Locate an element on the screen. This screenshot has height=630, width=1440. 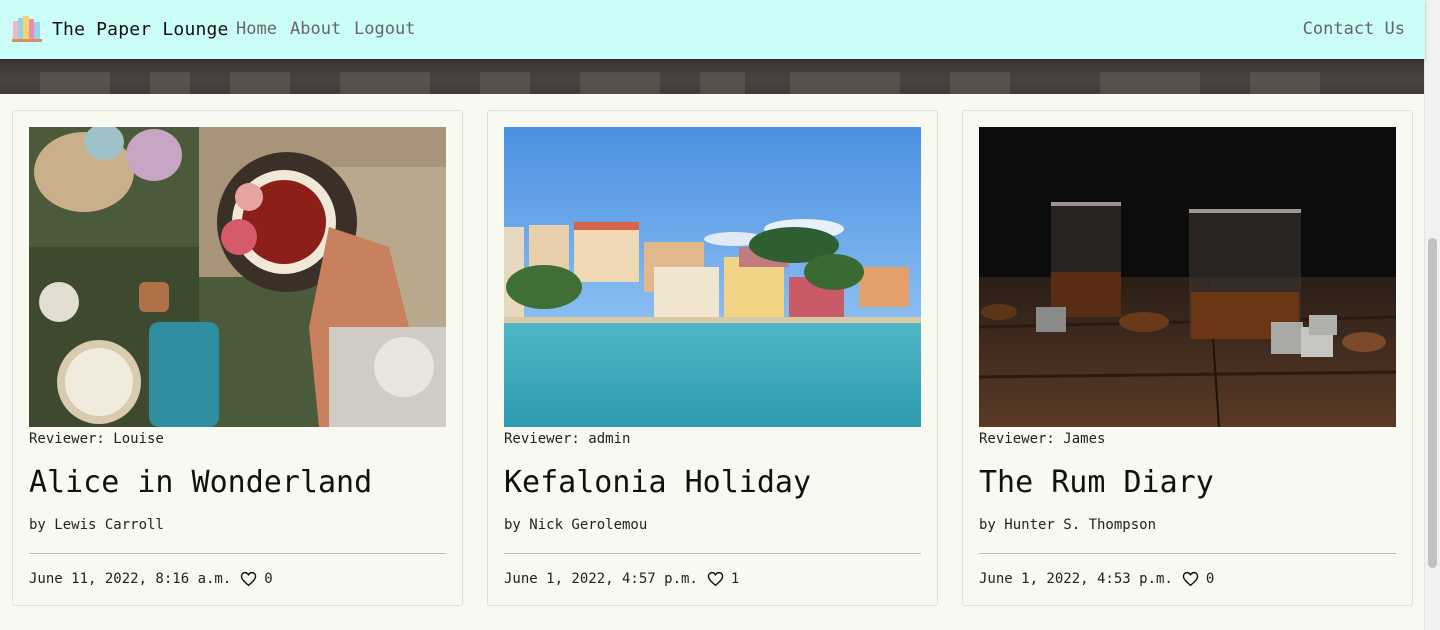
card-footer: June 1, 2022, 4:57 p.m. 1 is located at coordinates (621, 579).